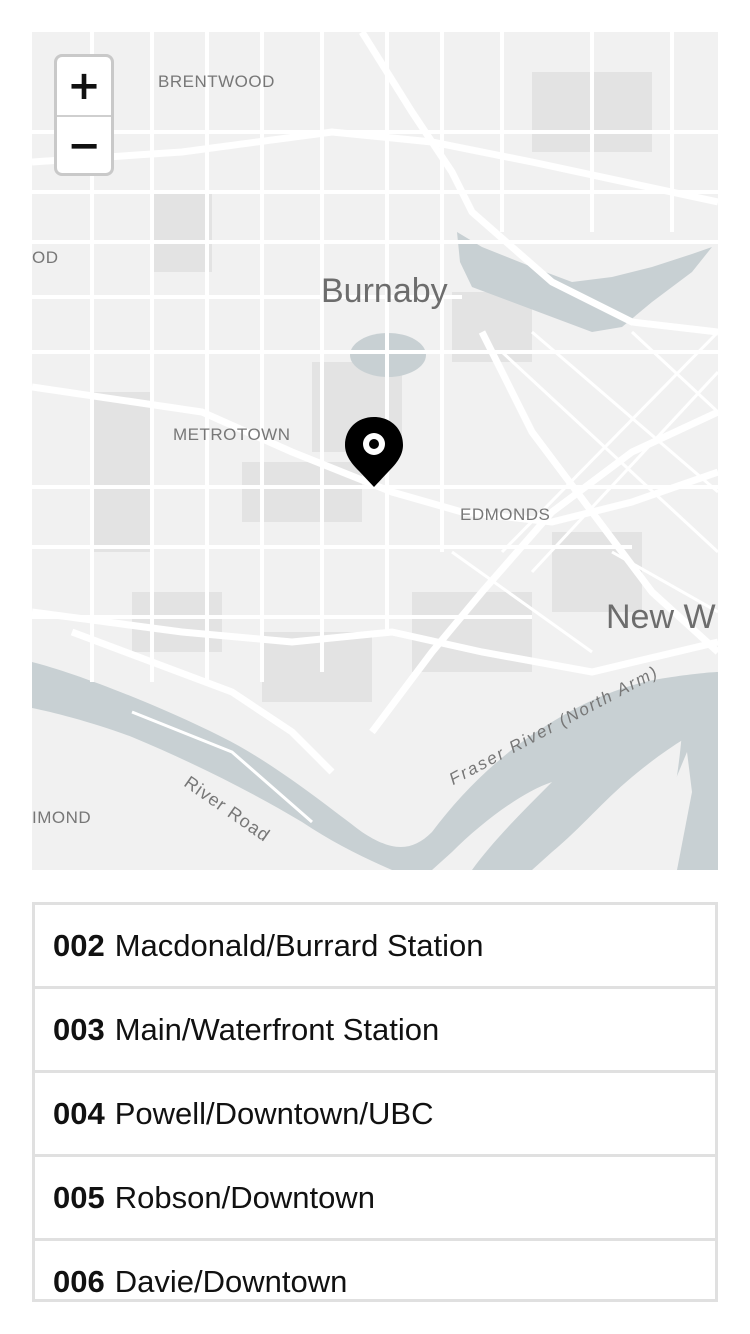  I want to click on map-label-richmond: IMOND, so click(62, 817).